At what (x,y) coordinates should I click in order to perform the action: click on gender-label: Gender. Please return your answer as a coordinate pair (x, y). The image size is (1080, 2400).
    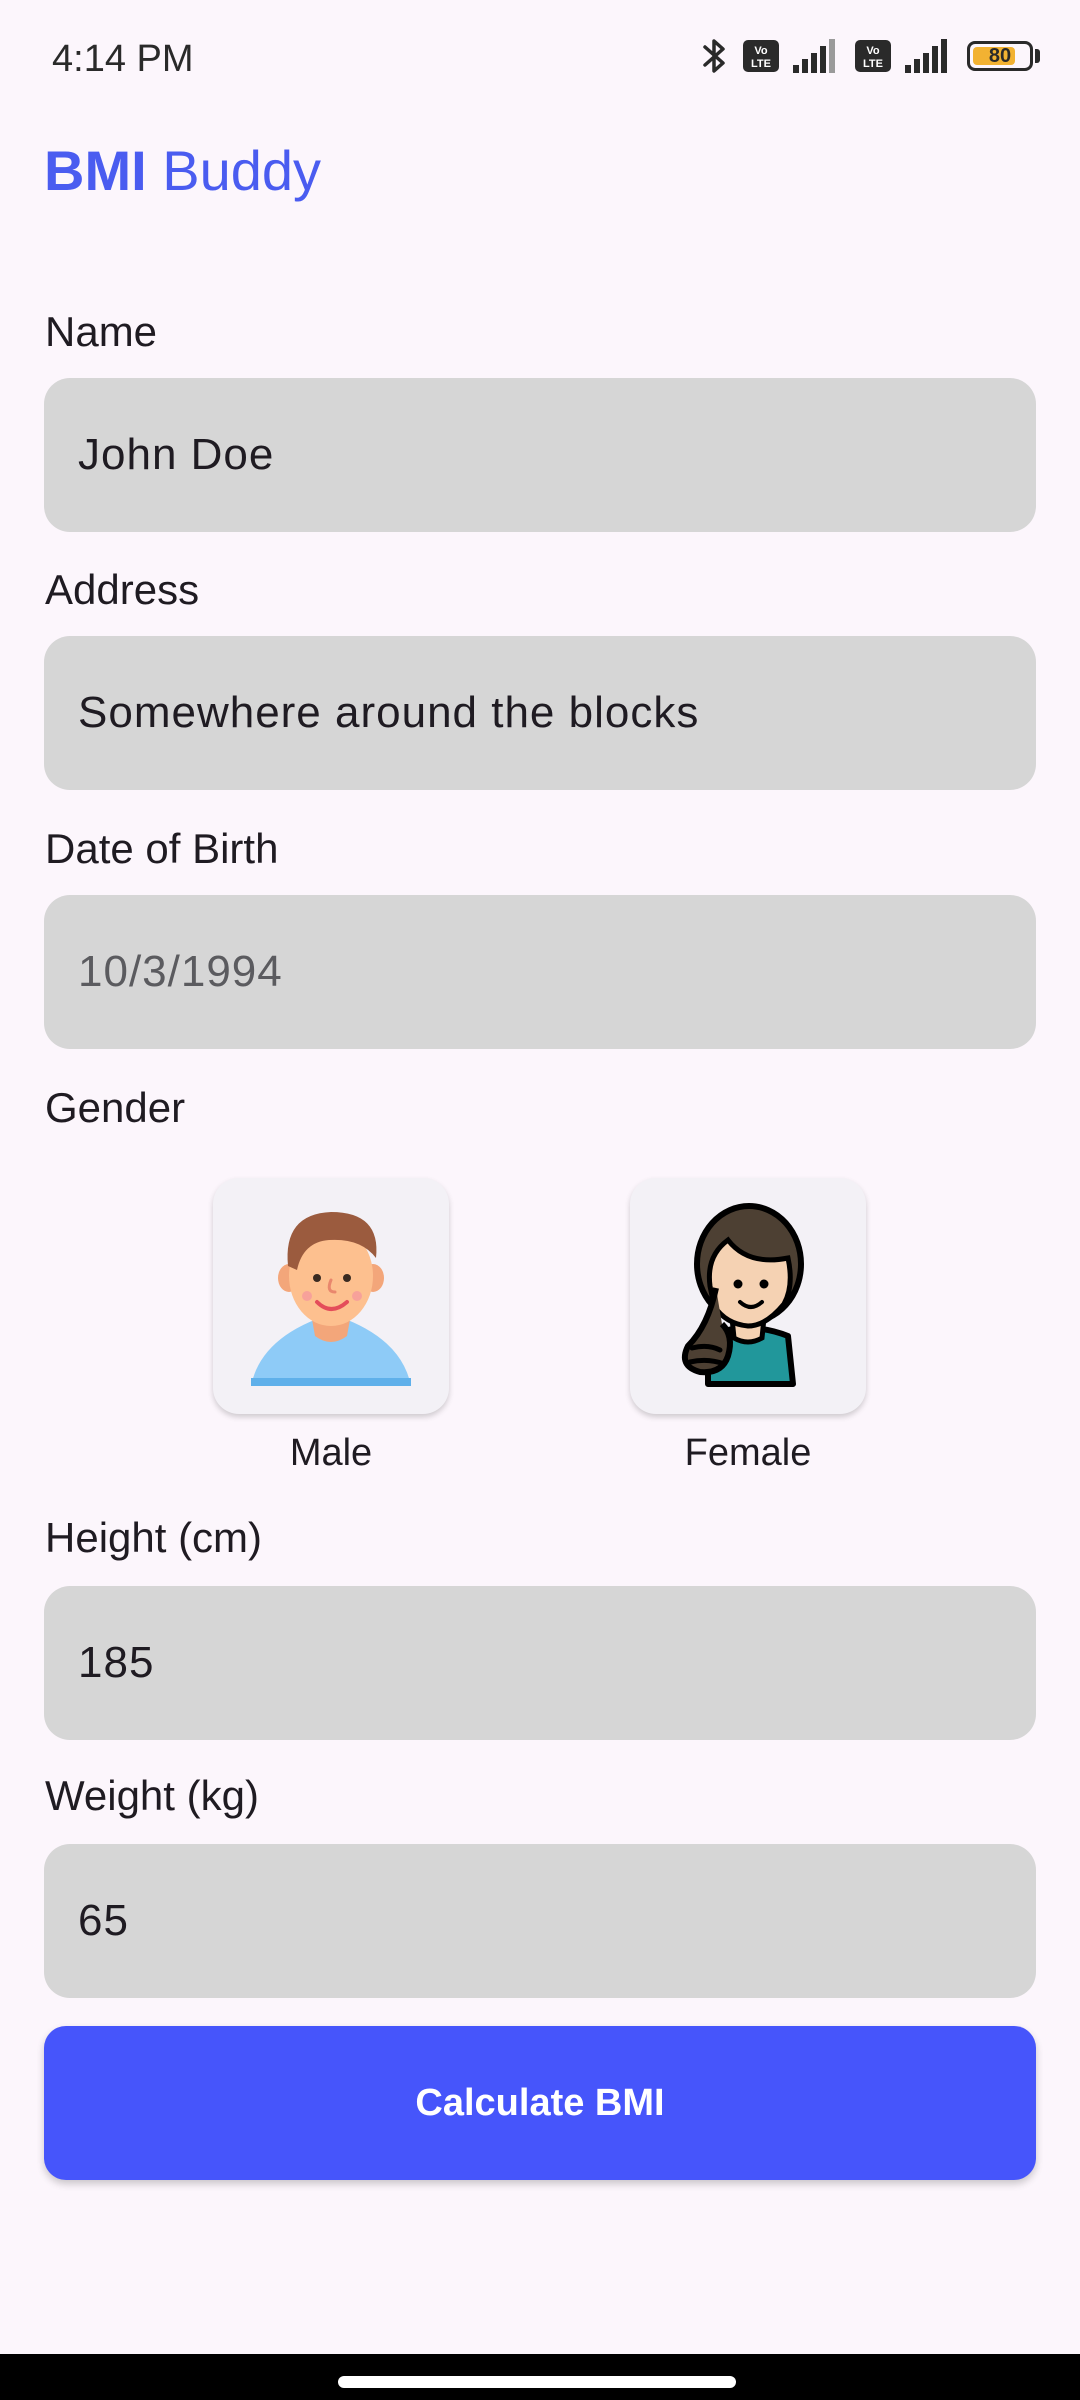
    Looking at the image, I should click on (115, 1107).